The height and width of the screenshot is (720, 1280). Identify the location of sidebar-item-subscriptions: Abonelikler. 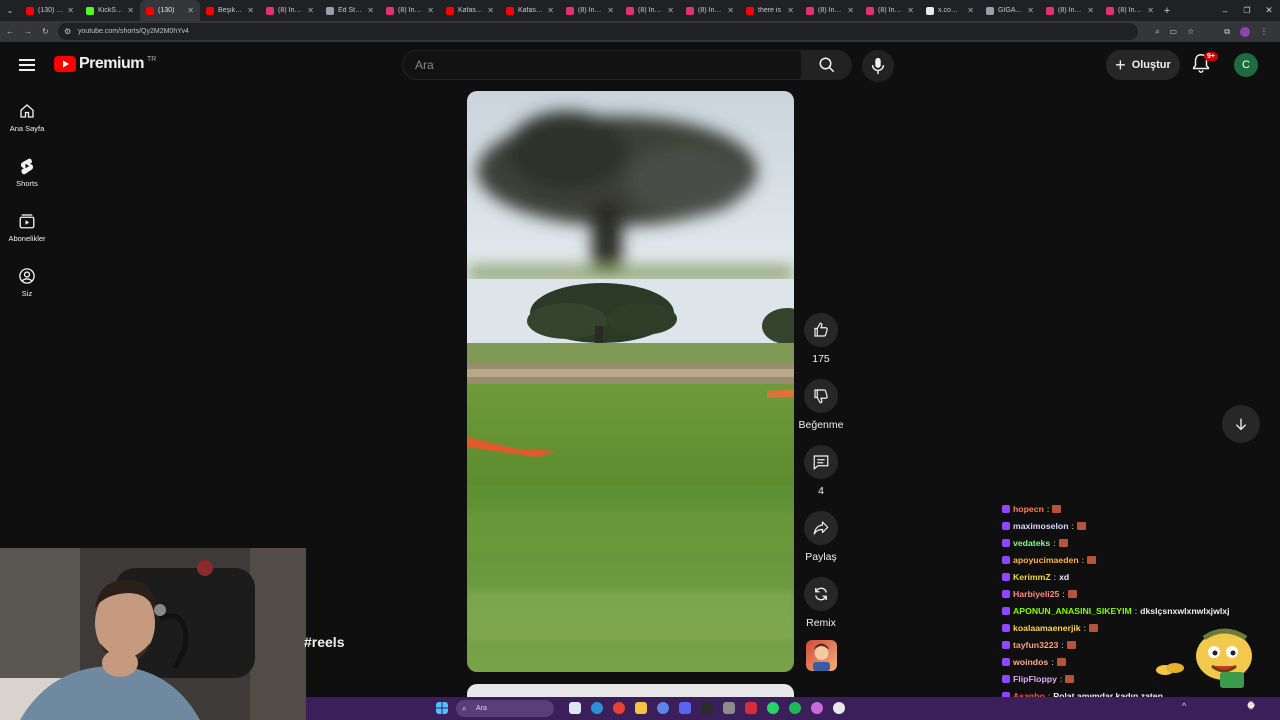
(27, 227).